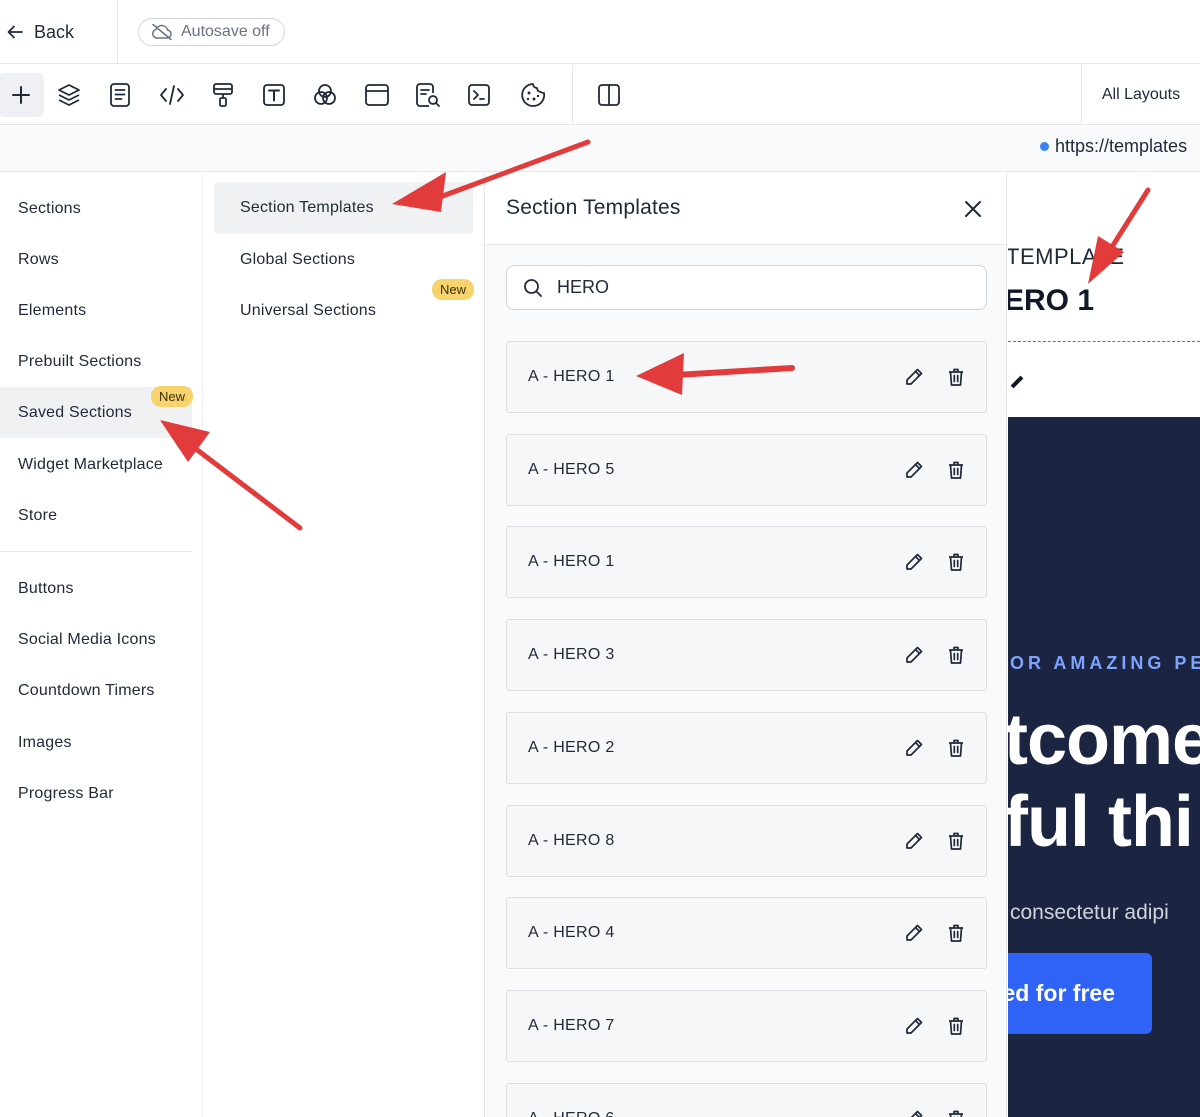 The image size is (1200, 1117). Describe the element at coordinates (600, 149) in the screenshot. I see `url-bar: https://templates` at that location.